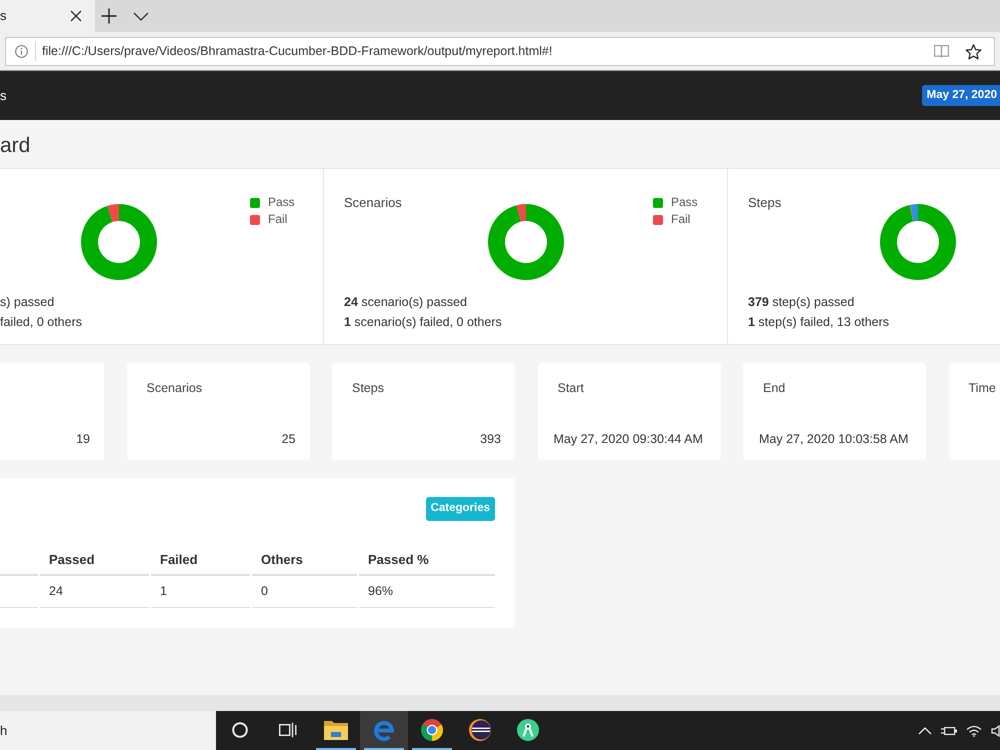 This screenshot has height=750, width=1000. I want to click on column-header: Failed, so click(200, 561).